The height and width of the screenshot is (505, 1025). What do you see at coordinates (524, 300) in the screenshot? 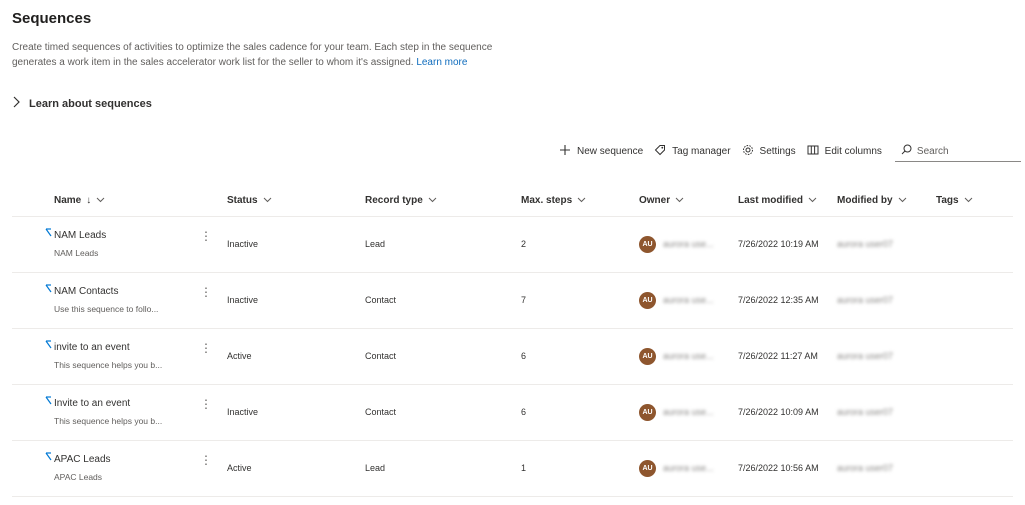
I see `max-steps-cell: 7` at bounding box center [524, 300].